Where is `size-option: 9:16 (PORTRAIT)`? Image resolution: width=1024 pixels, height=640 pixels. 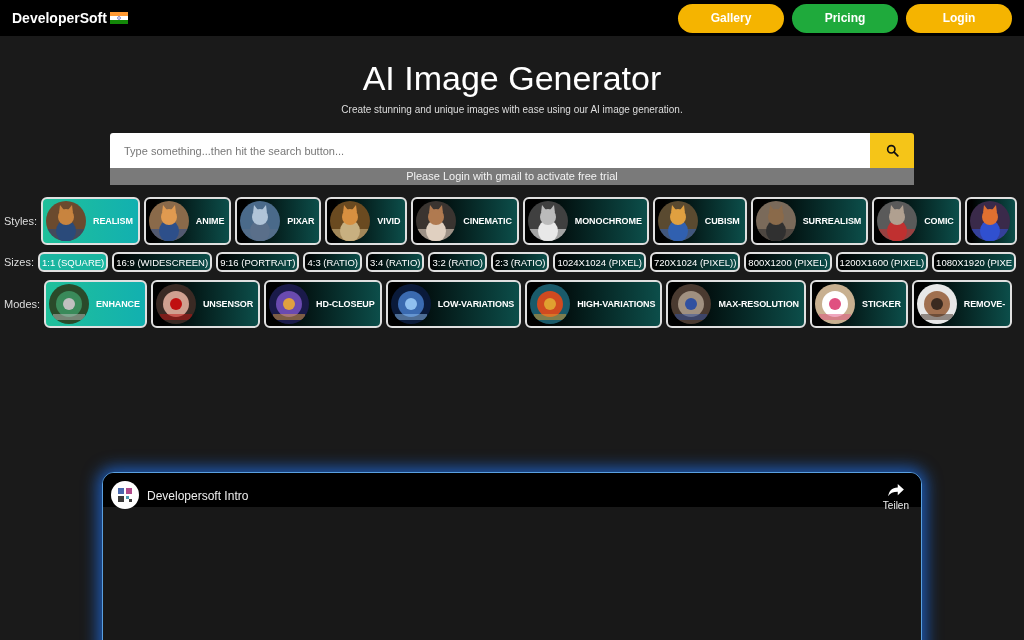 size-option: 9:16 (PORTRAIT) is located at coordinates (258, 262).